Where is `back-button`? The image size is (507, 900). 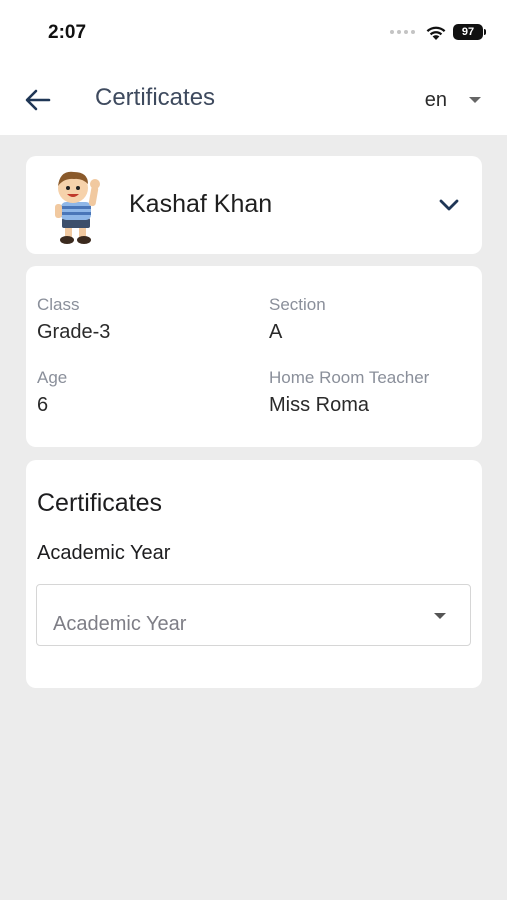 back-button is located at coordinates (38, 100).